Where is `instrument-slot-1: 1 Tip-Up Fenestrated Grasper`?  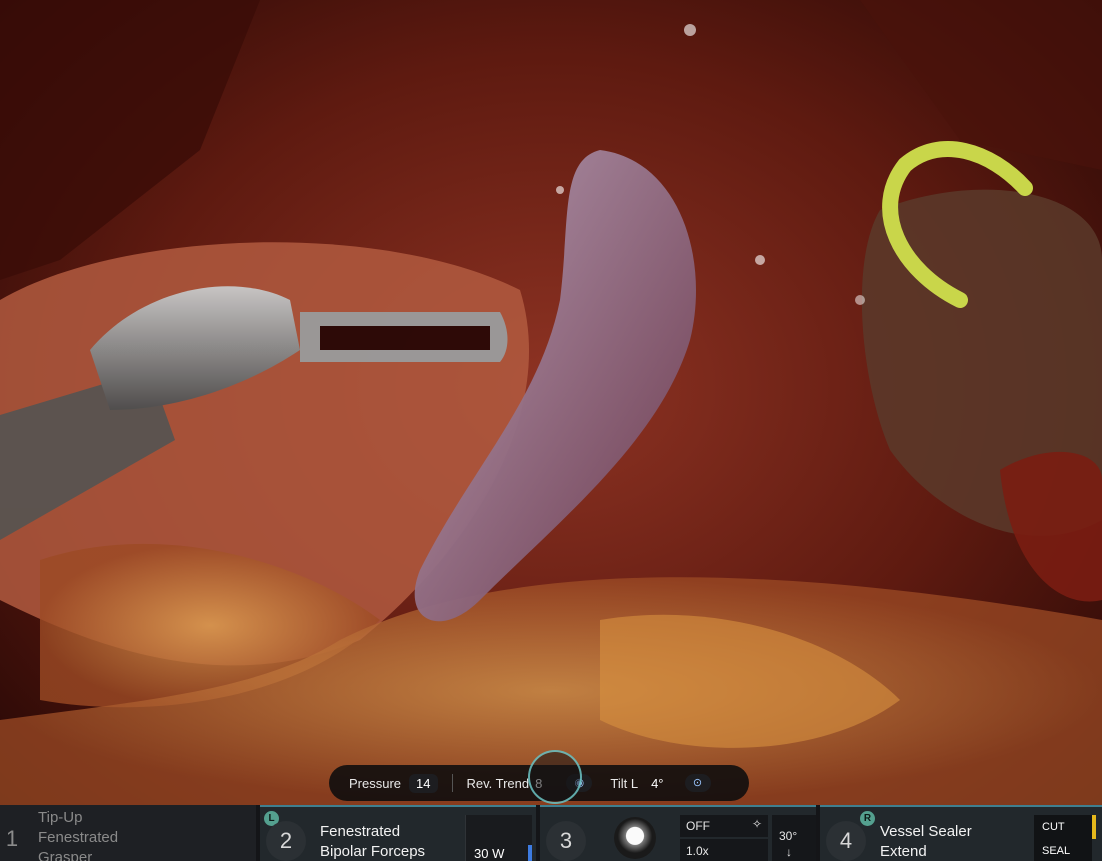 instrument-slot-1: 1 Tip-Up Fenestrated Grasper is located at coordinates (128, 833).